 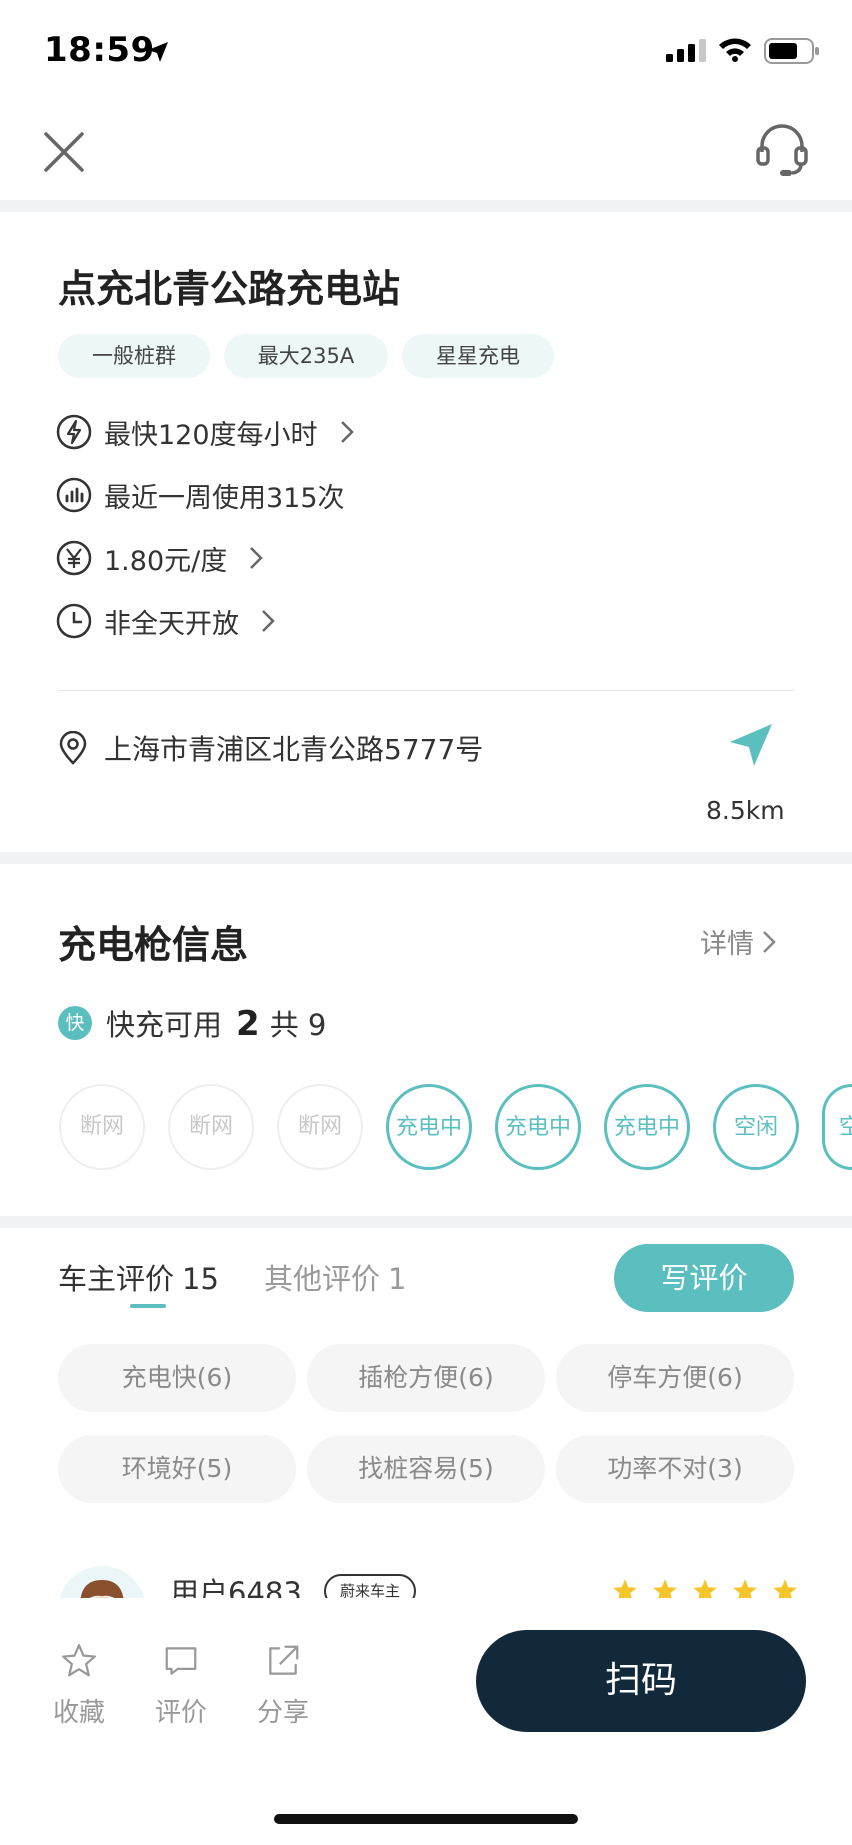 I want to click on total-count: 共 9, so click(x=298, y=1025).